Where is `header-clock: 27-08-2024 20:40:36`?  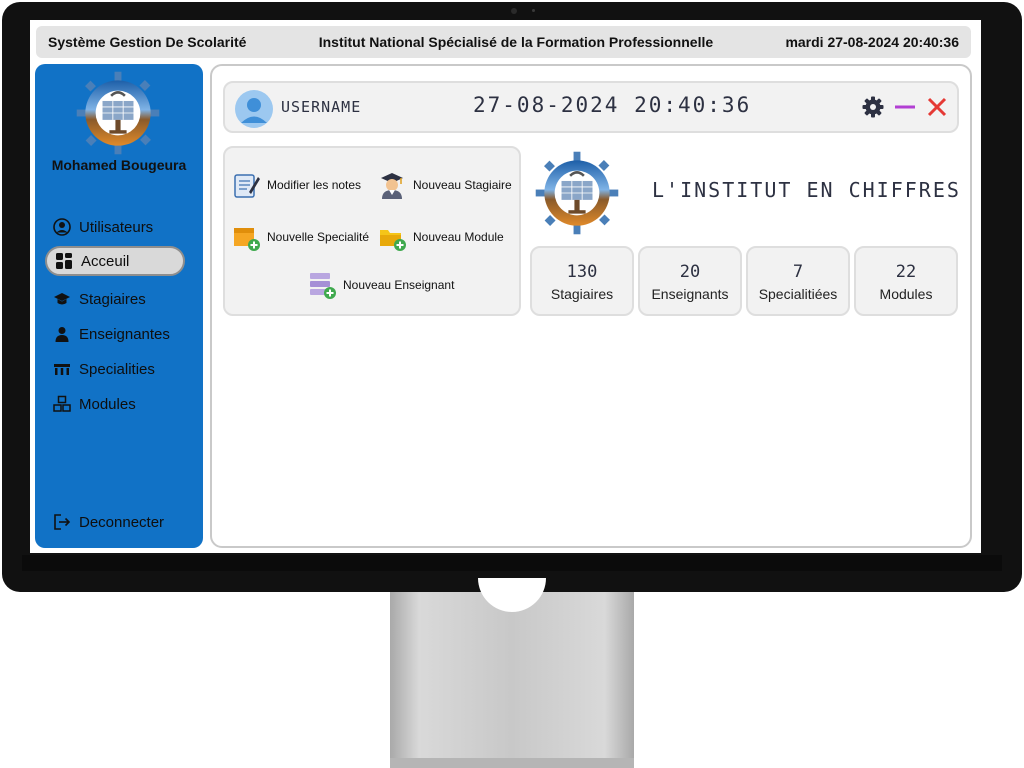
header-clock: 27-08-2024 20:40:36 is located at coordinates (612, 105).